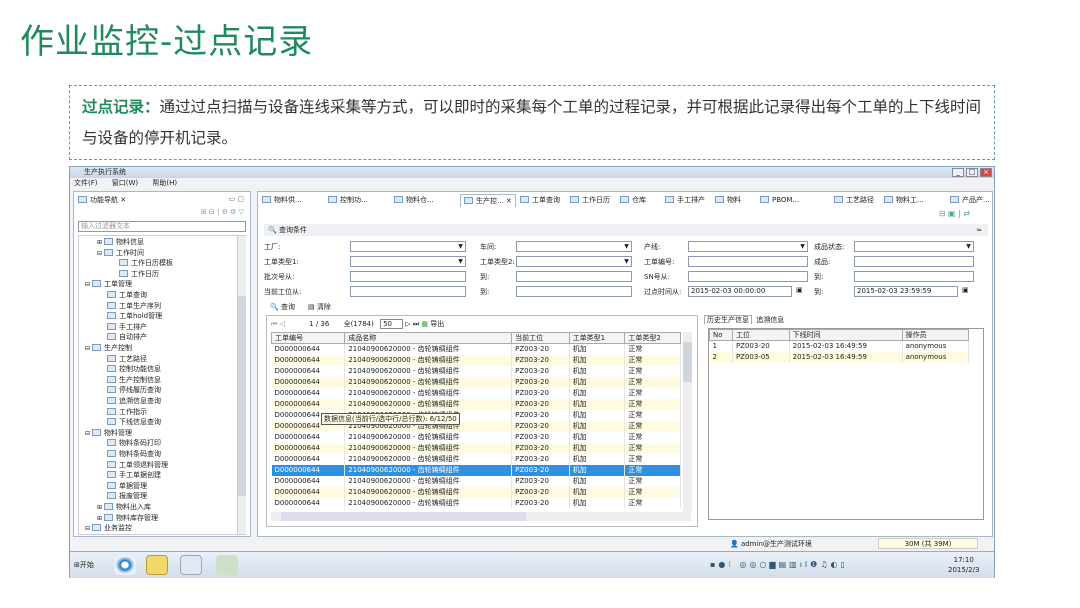  I want to click on start-button: ⊞开始, so click(84, 565).